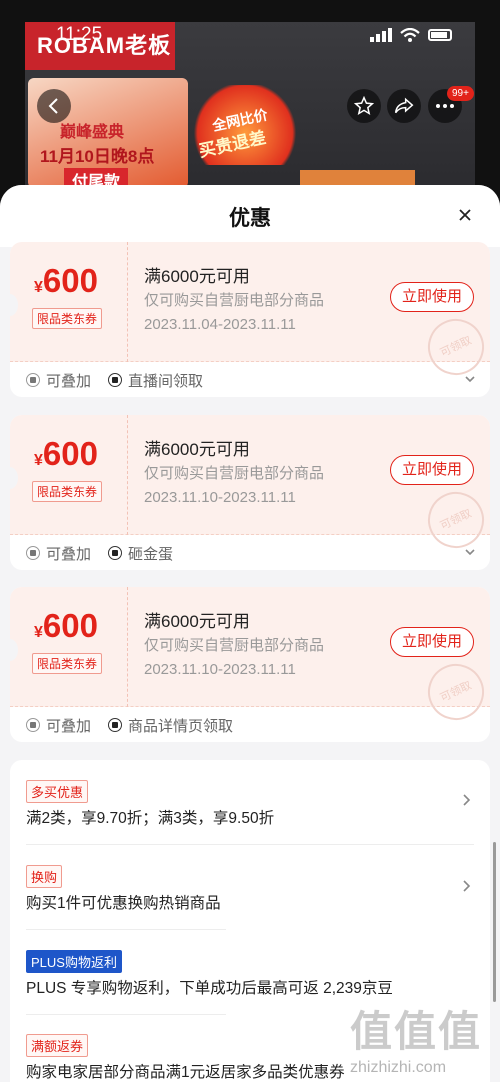 This screenshot has height=1082, width=500. I want to click on sheet-header: 优惠, so click(250, 216).